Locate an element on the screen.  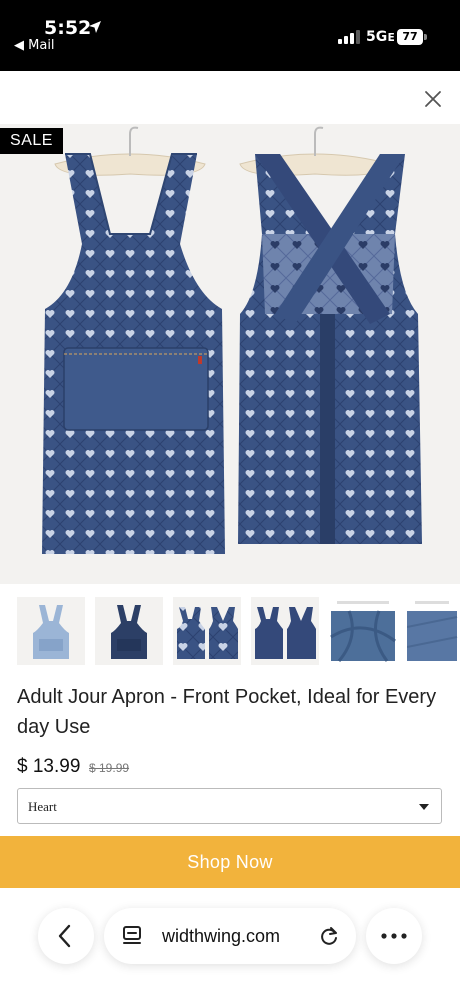
clock-time: 5:52 is located at coordinates (68, 28).